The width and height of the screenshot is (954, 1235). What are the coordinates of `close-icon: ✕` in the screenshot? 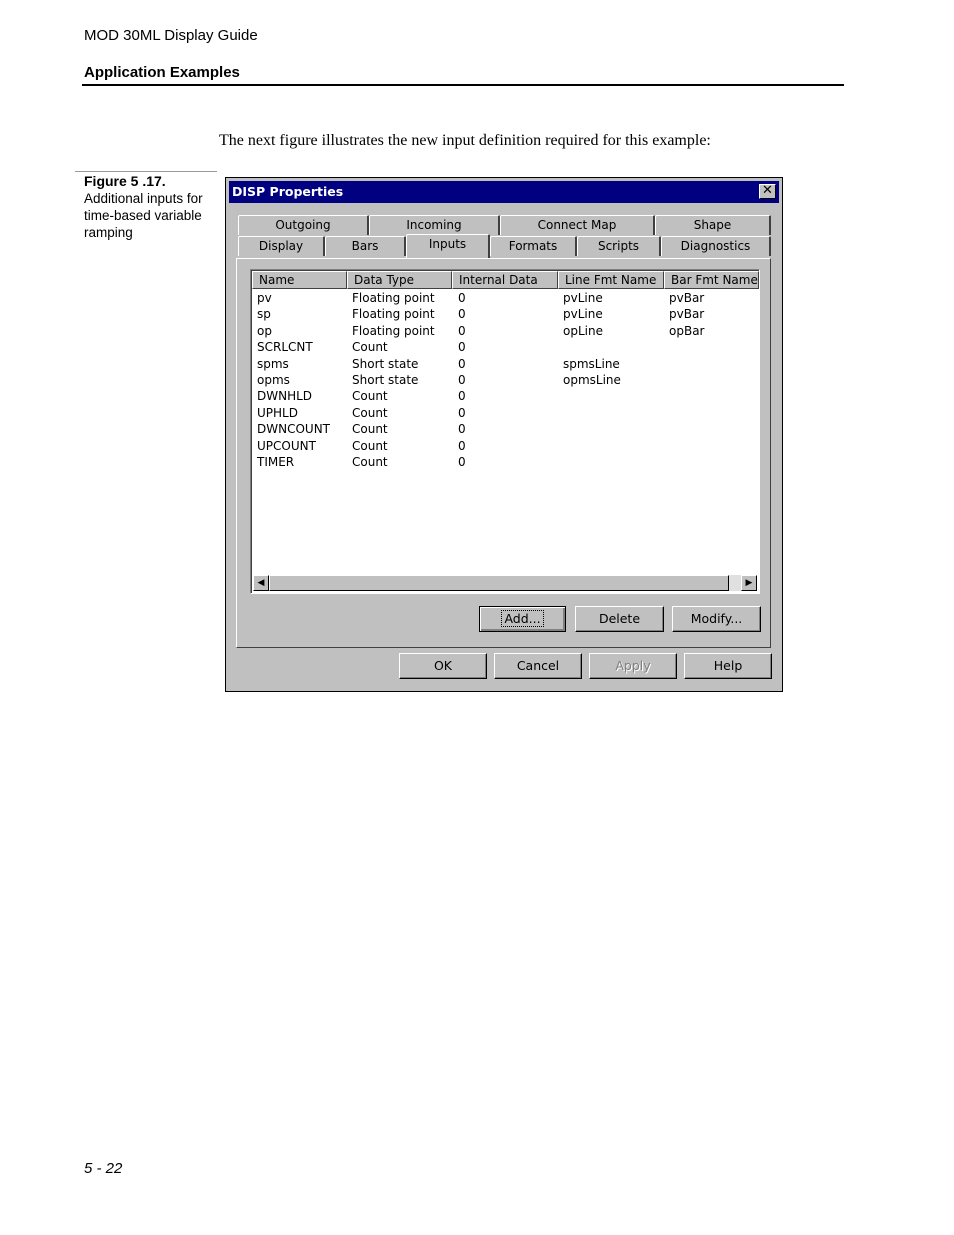 It's located at (767, 191).